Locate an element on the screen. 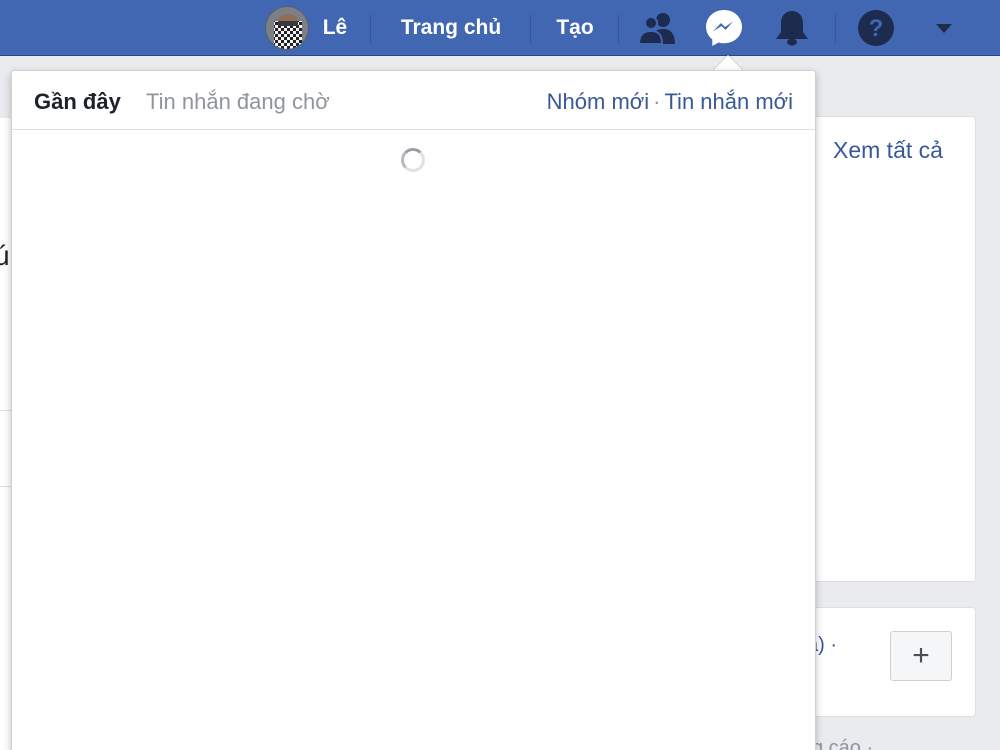 The height and width of the screenshot is (750, 1000). messenger-icon is located at coordinates (724, 28).